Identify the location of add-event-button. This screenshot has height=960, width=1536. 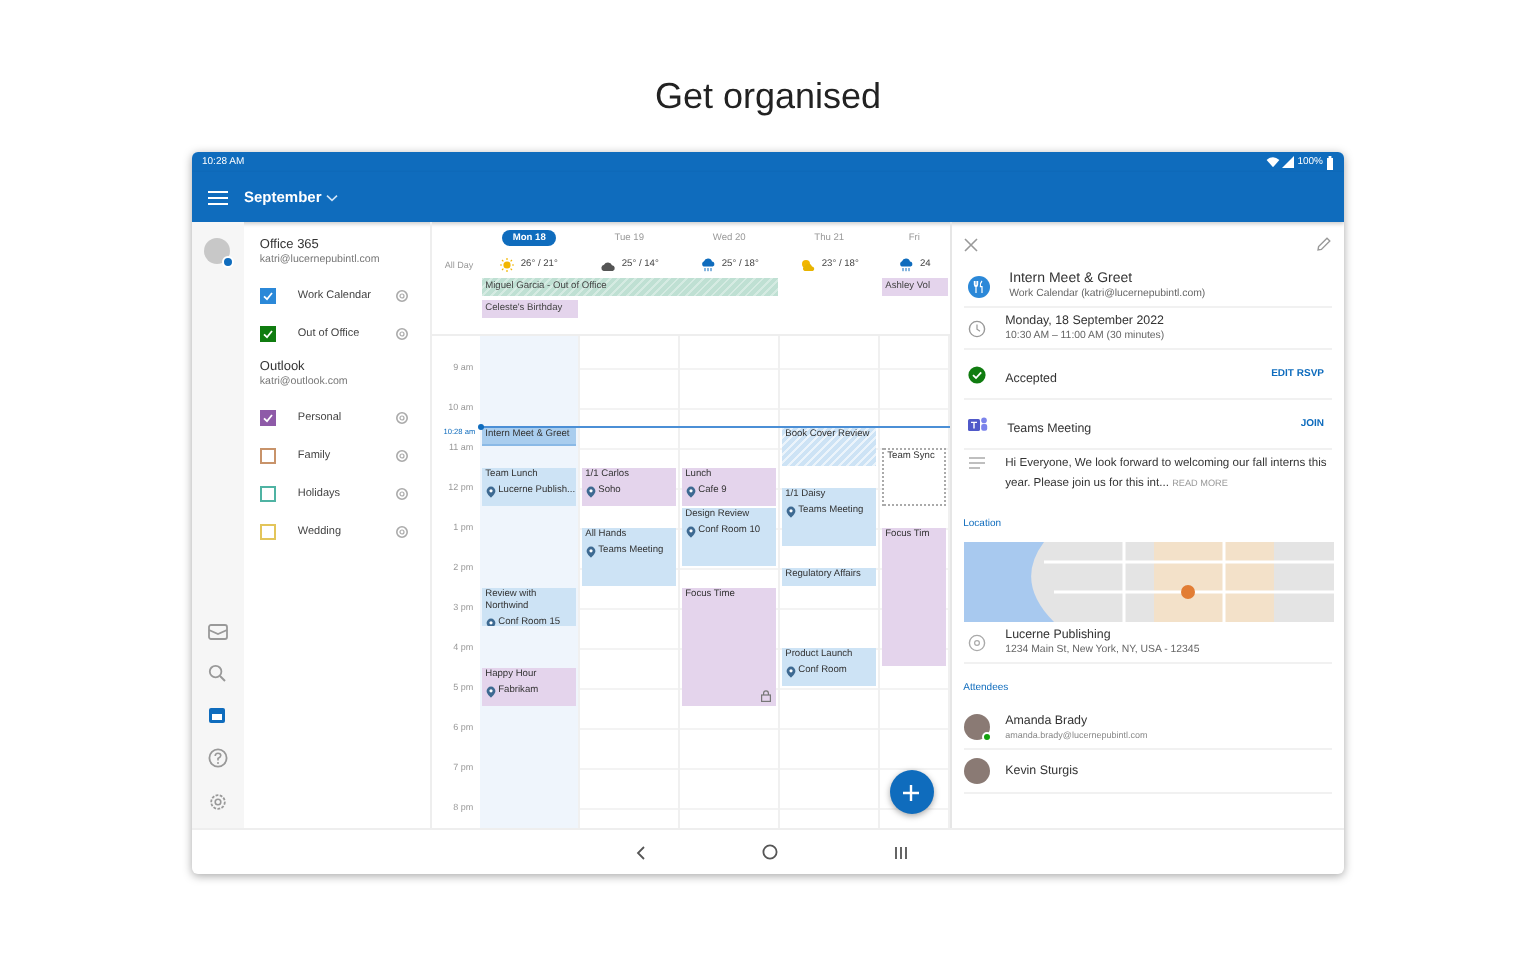
(911, 792).